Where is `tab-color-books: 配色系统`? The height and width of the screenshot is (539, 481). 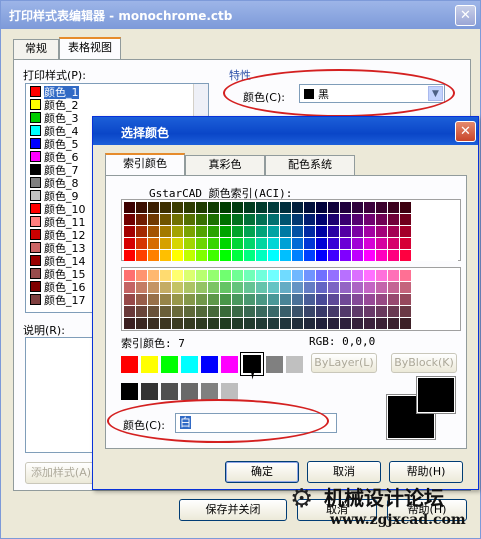
tab-color-books: 配色系统 is located at coordinates (310, 165).